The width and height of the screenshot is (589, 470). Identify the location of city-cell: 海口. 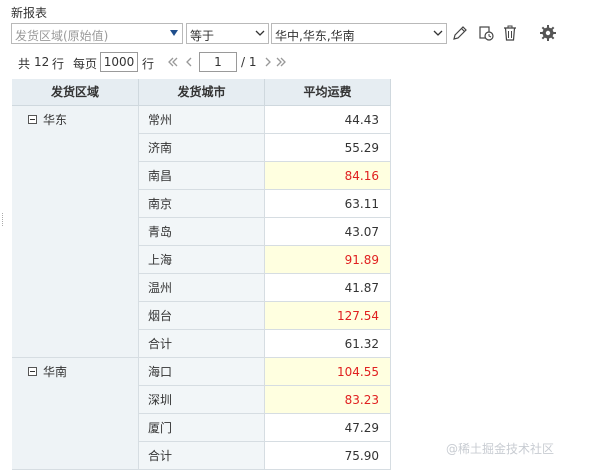
(202, 372).